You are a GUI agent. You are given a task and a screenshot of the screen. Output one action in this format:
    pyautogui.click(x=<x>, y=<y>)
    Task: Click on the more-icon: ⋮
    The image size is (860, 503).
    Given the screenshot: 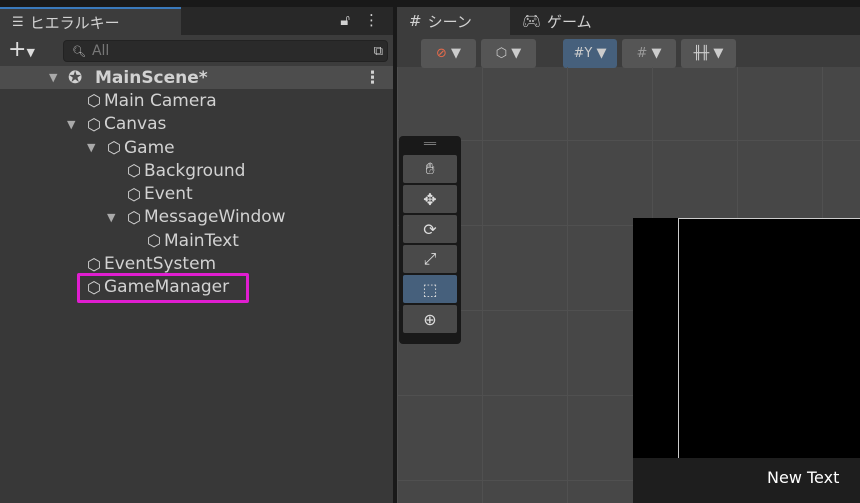 What is the action you would take?
    pyautogui.click(x=371, y=20)
    